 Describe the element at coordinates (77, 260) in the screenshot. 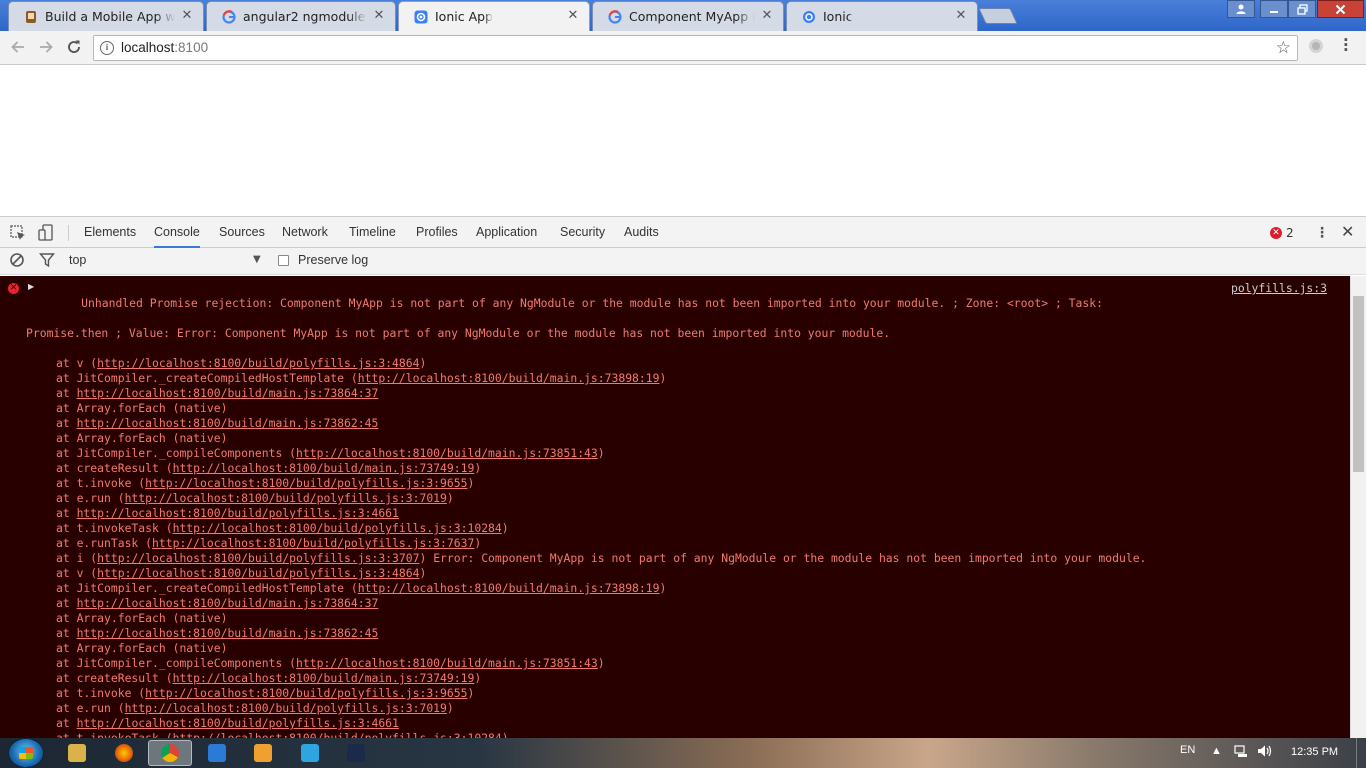

I see `context-selector: top` at that location.